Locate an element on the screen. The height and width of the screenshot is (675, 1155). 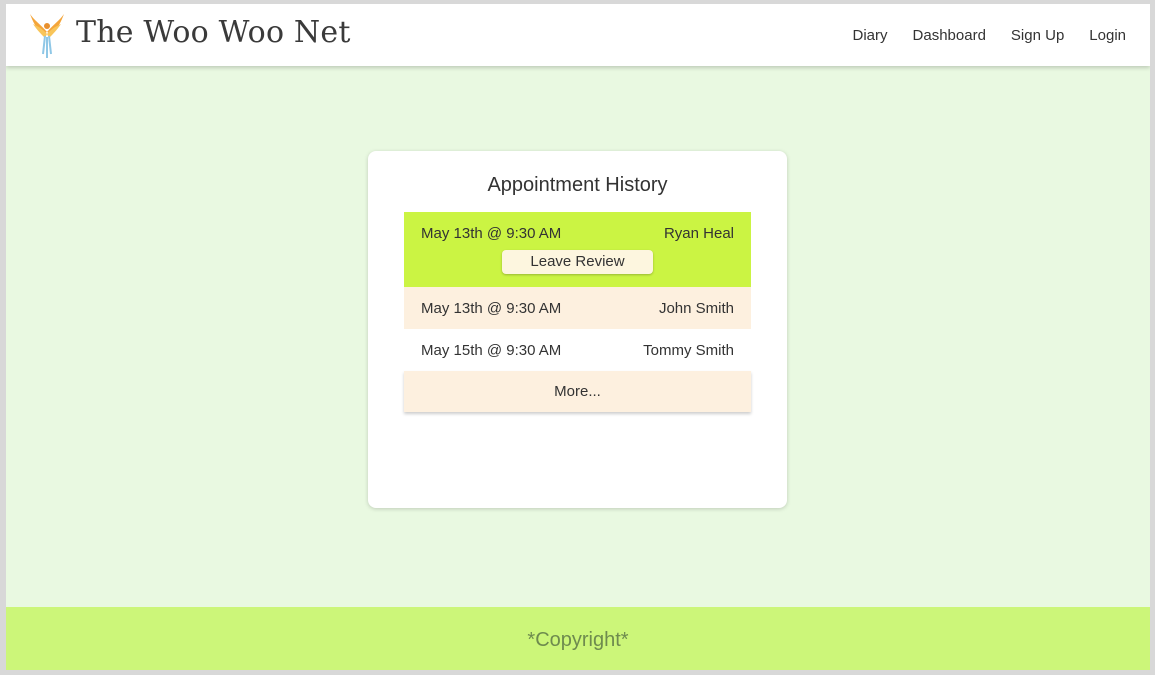
footer: *Copyright* is located at coordinates (578, 638).